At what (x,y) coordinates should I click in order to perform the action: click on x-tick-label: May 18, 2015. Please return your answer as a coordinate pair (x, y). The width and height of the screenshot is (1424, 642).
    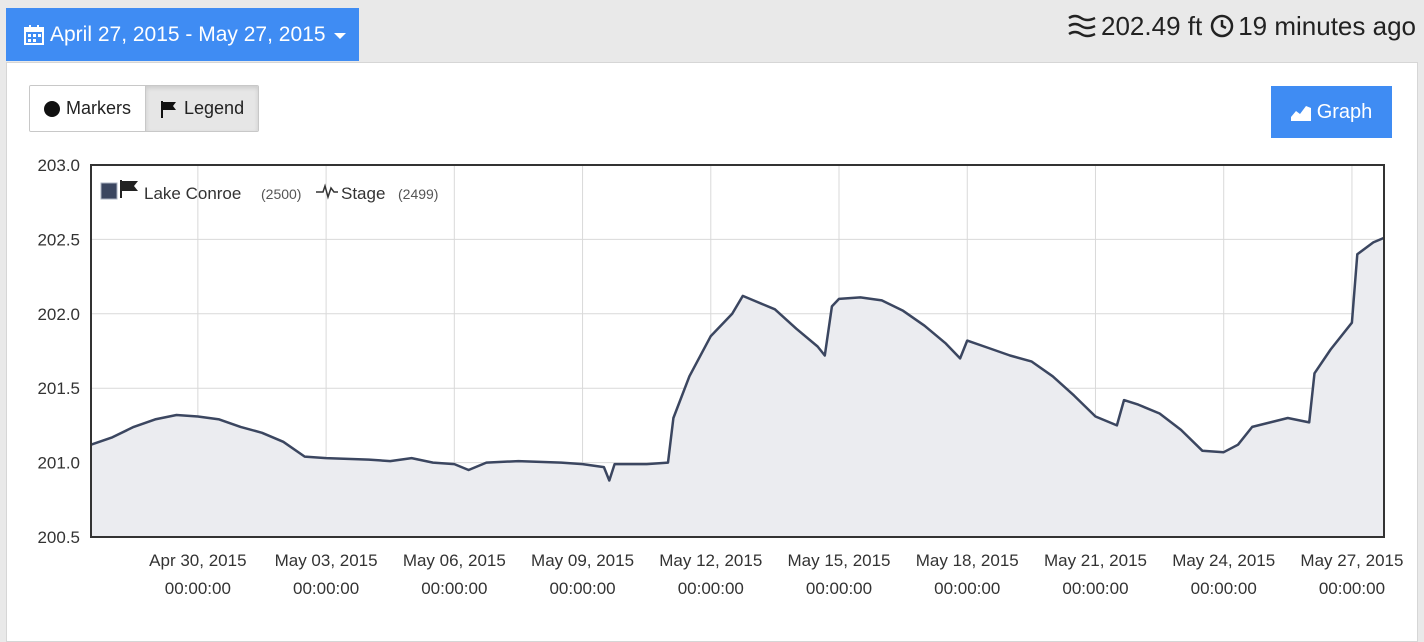
    Looking at the image, I should click on (967, 560).